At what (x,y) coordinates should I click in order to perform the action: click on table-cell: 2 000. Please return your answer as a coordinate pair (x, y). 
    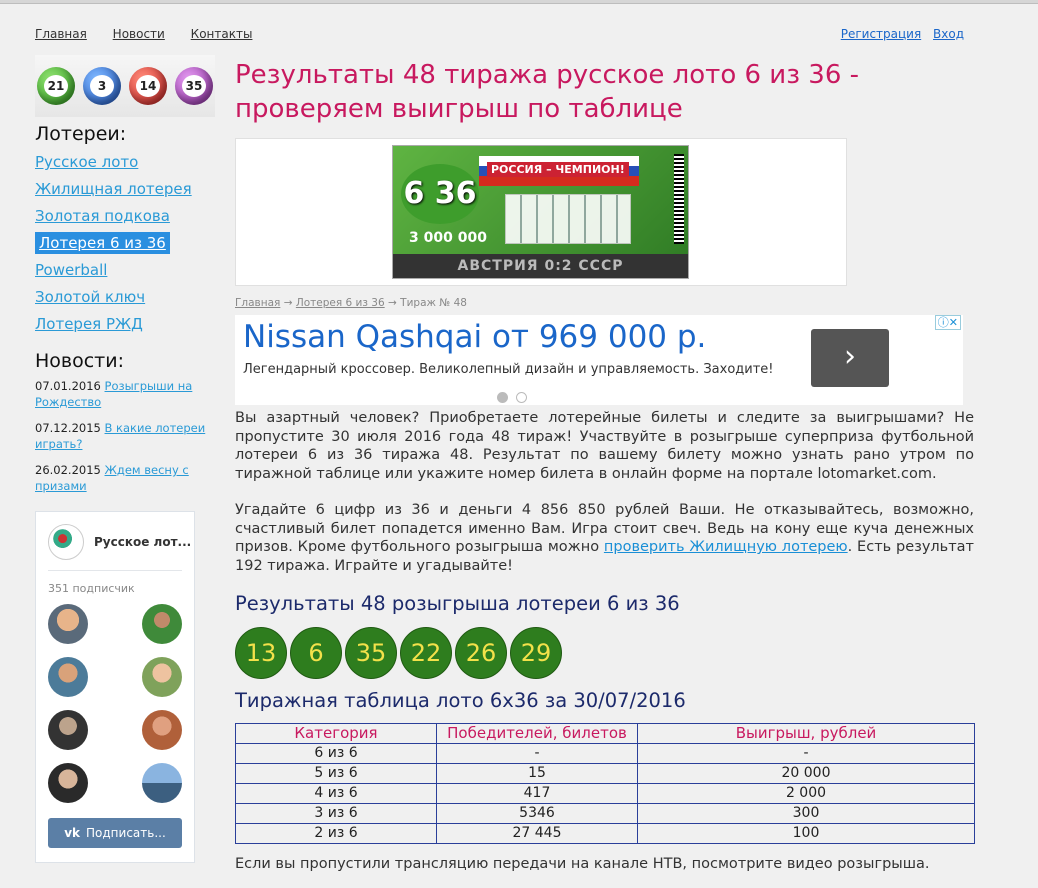
    Looking at the image, I should click on (806, 793).